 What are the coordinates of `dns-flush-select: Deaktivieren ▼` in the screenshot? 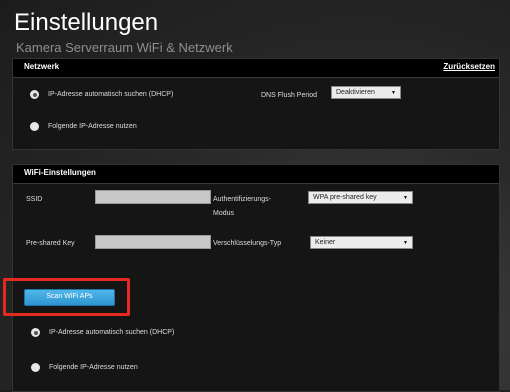 It's located at (366, 92).